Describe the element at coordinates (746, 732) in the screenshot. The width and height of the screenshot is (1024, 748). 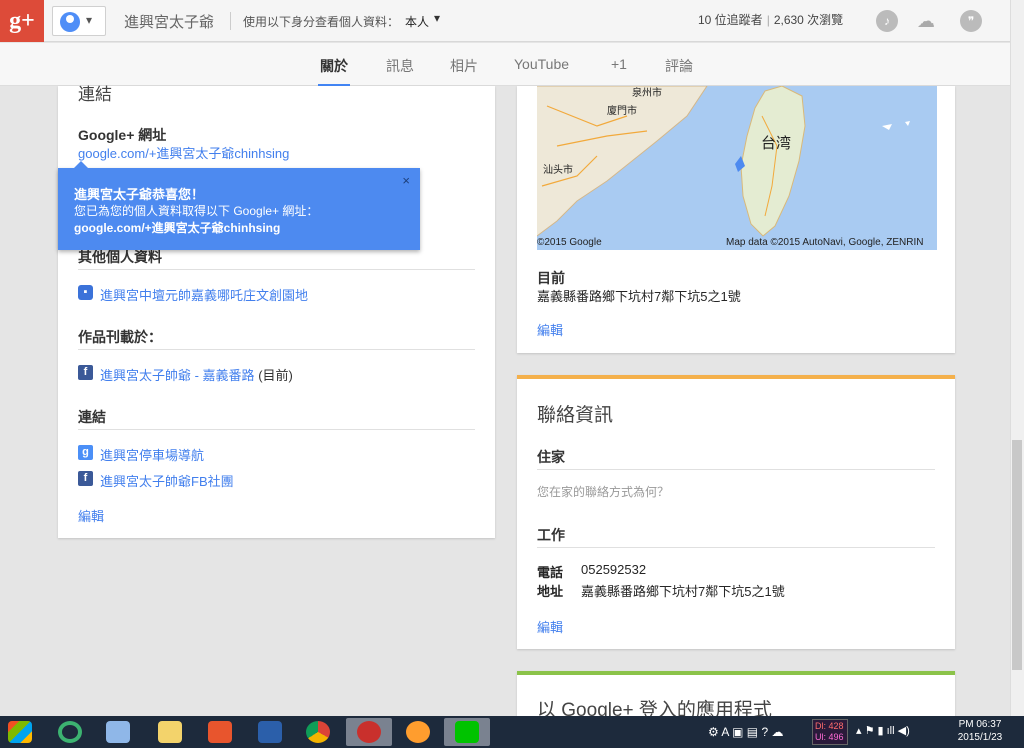
I see `tray-icons: ⚙ A ▣ ▤ ? ☁` at that location.